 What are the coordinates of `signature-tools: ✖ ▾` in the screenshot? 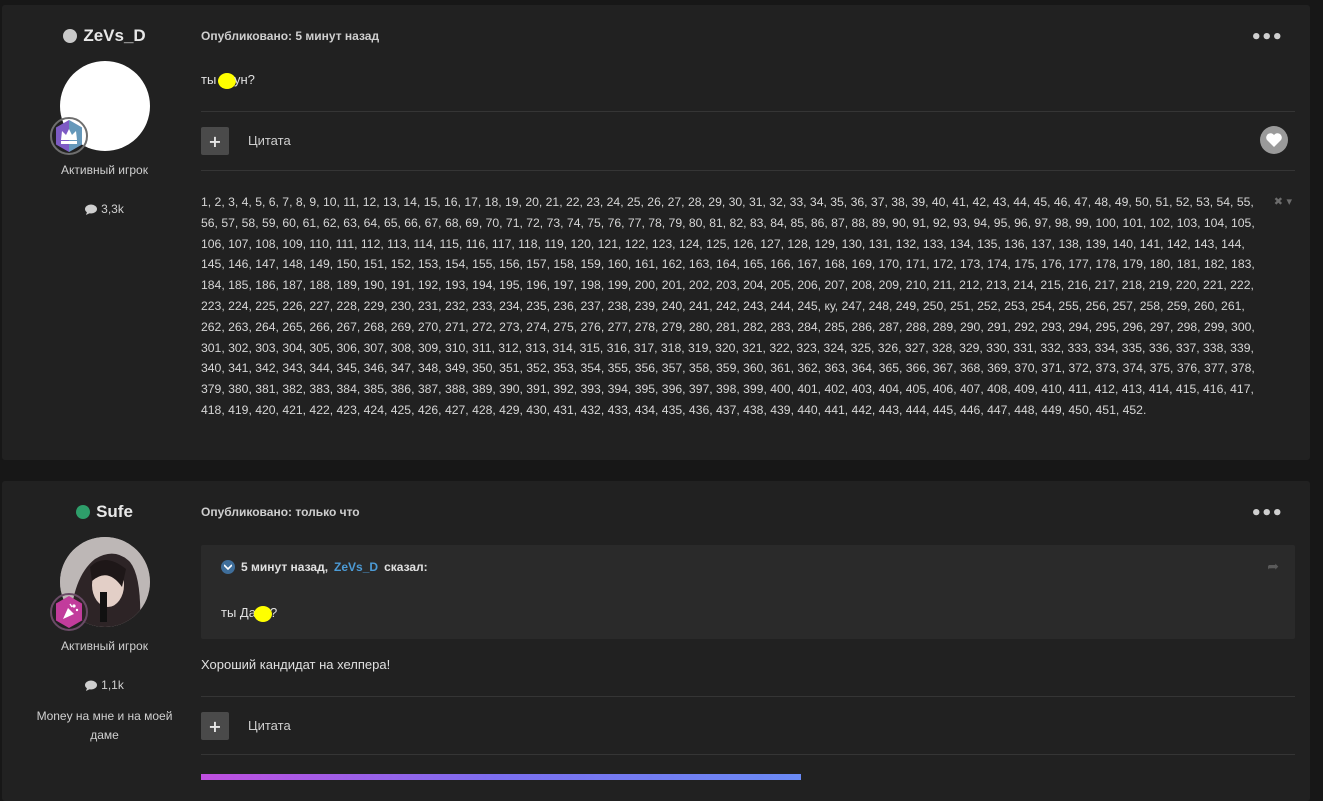 It's located at (1283, 201).